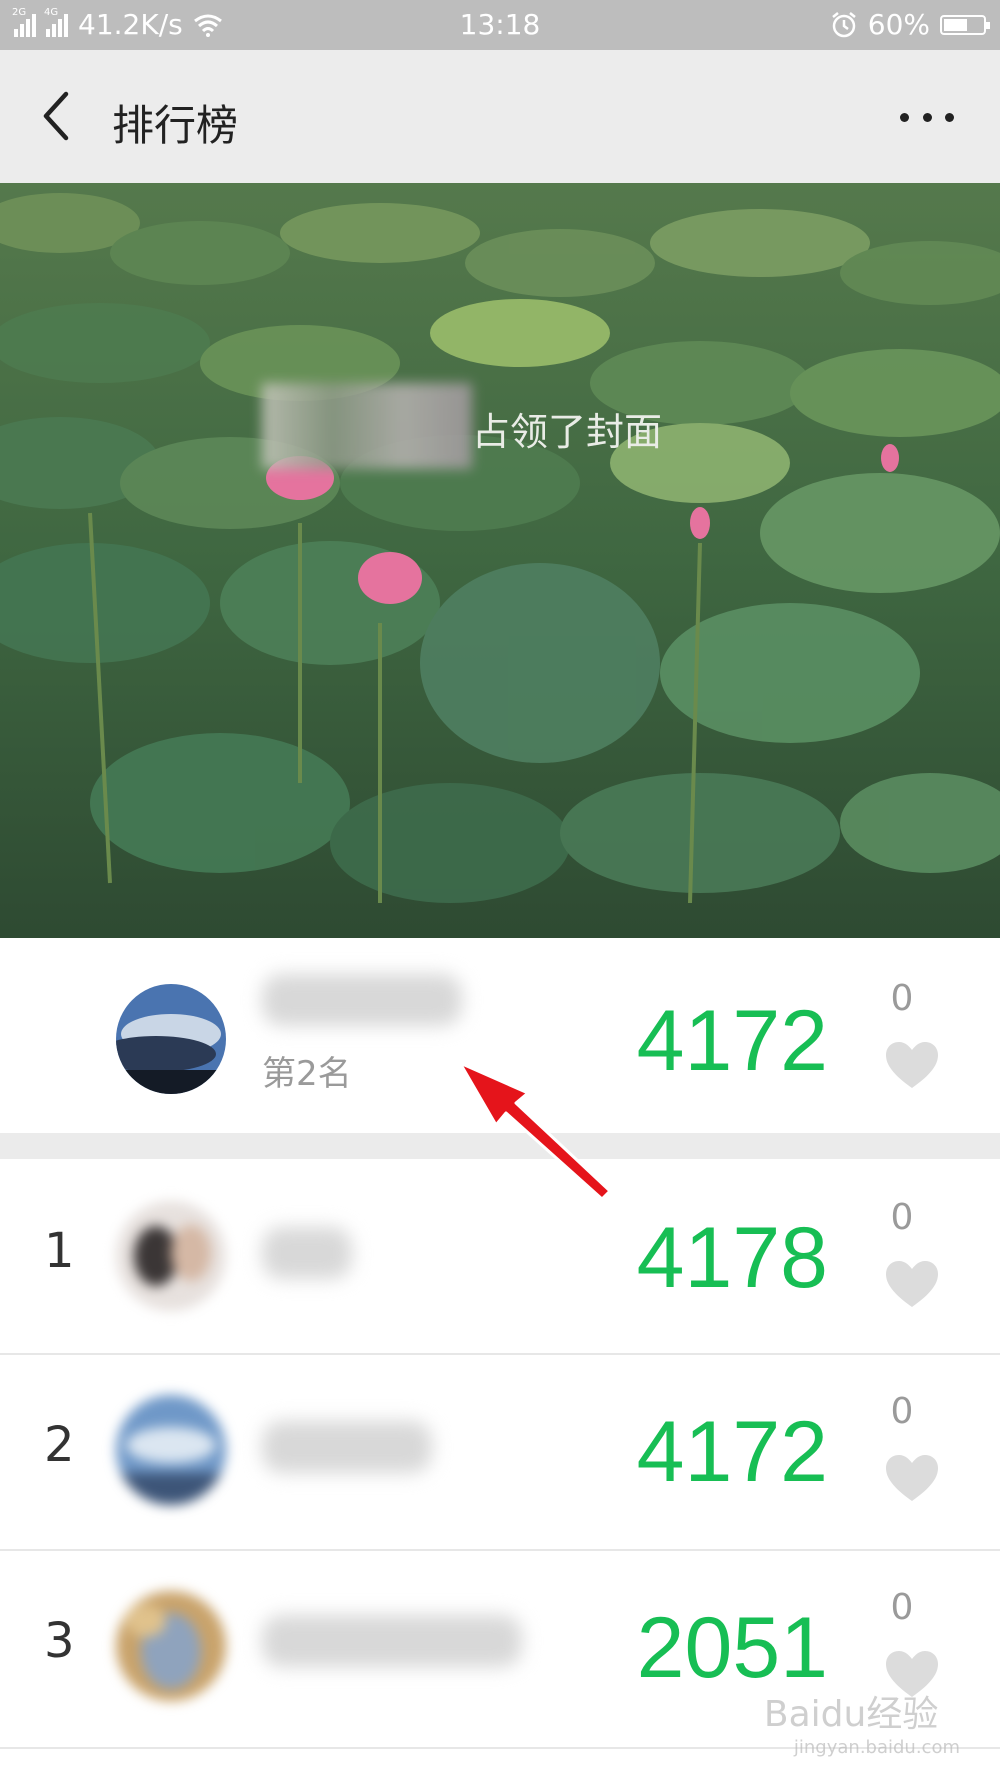 The width and height of the screenshot is (1000, 1778). What do you see at coordinates (500, 1452) in the screenshot?
I see `ranking-row: 2 4172 0` at bounding box center [500, 1452].